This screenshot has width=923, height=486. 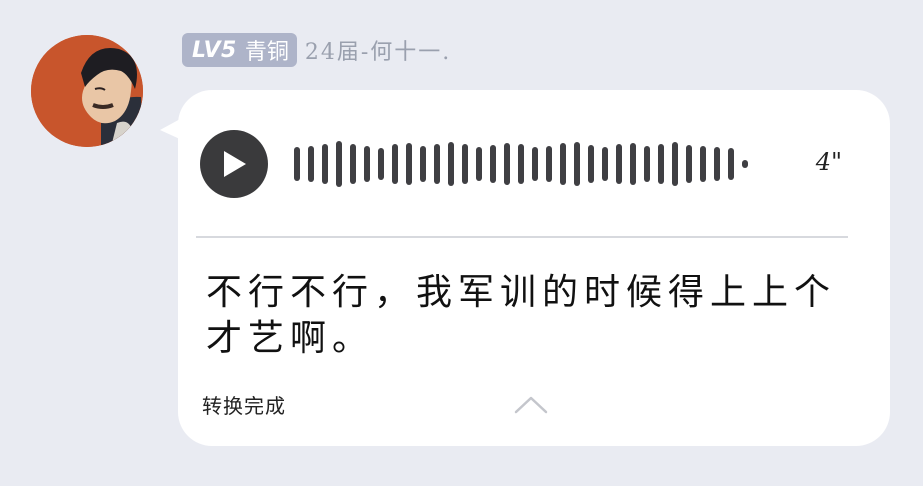 I want to click on voice-duration: 4", so click(x=828, y=162).